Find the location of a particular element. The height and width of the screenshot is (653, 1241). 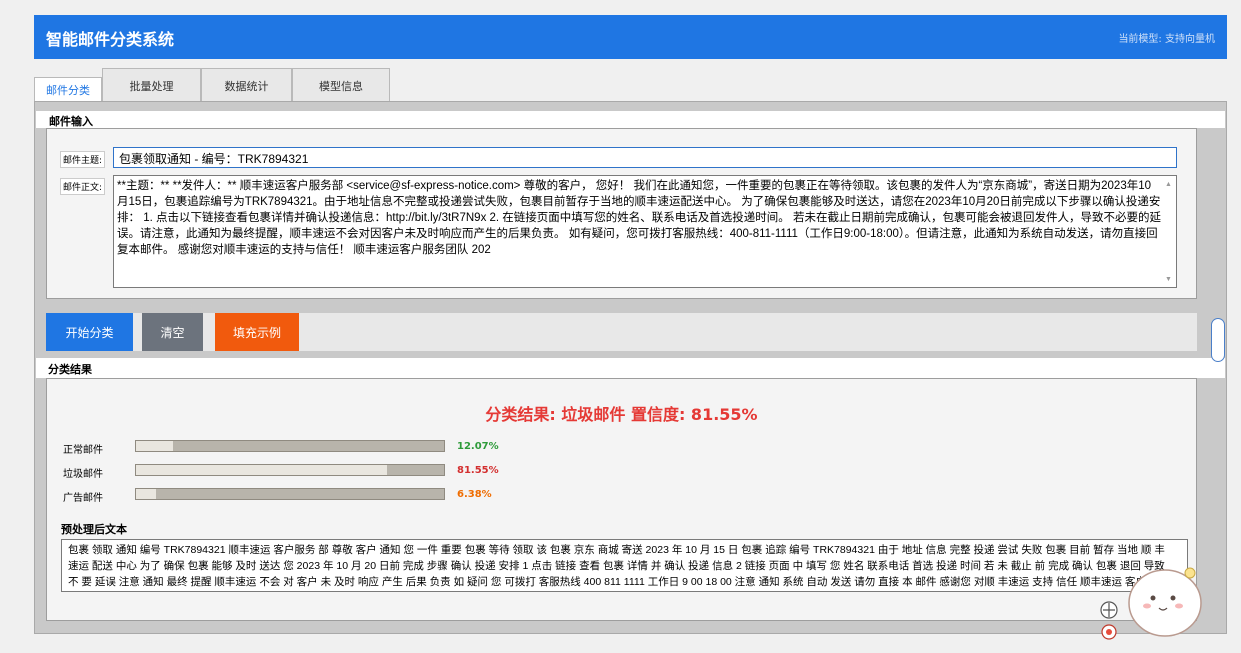

prob-label-spam: 垃圾邮件 is located at coordinates (83, 474).